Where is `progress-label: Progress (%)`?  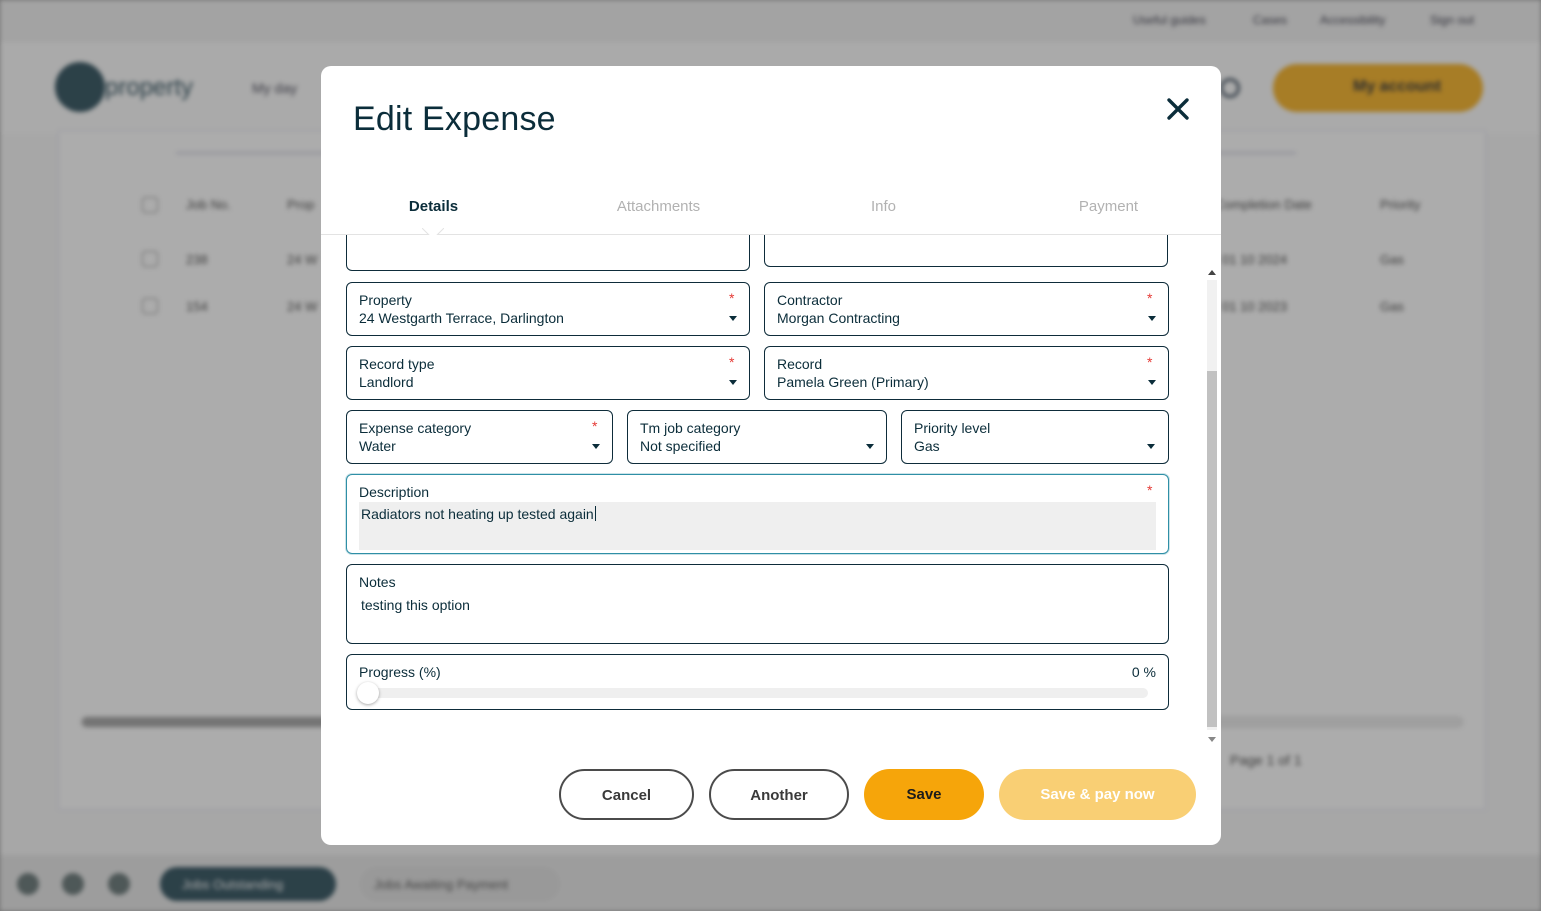 progress-label: Progress (%) is located at coordinates (400, 672).